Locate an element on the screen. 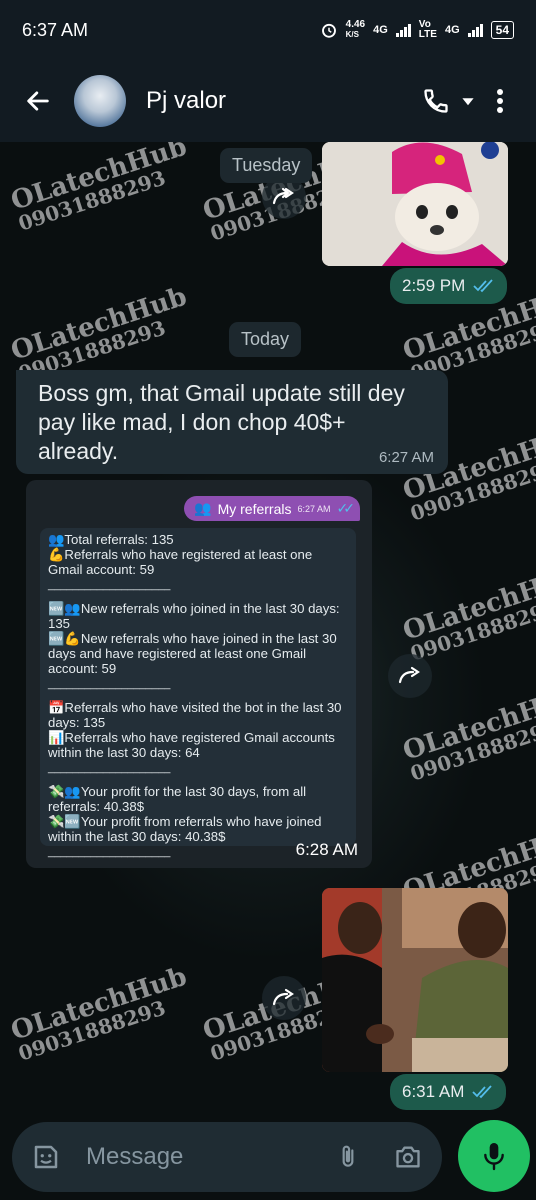 The height and width of the screenshot is (1200, 536). handshake-photo is located at coordinates (415, 980).